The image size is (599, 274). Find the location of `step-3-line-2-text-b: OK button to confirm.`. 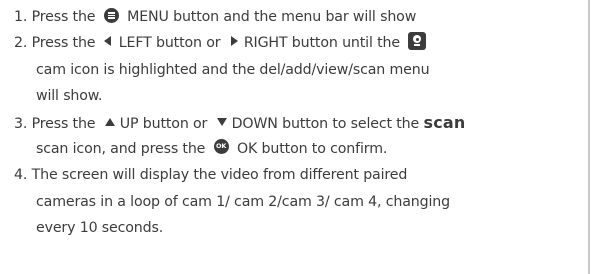

step-3-line-2-text-b: OK button to confirm. is located at coordinates (312, 148).